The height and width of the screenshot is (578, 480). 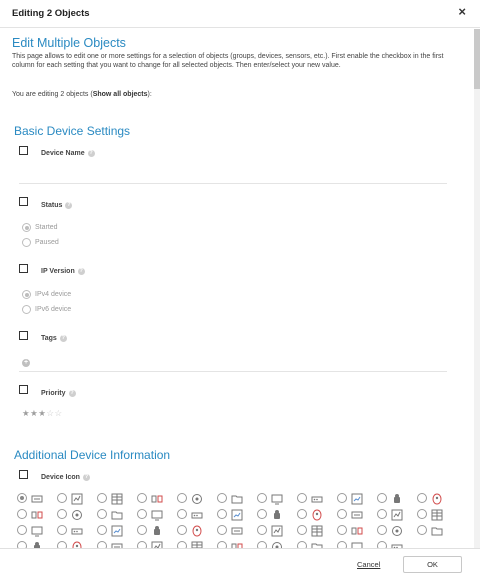 I want to click on show-all-objects-link: Show all objects, so click(x=120, y=94).